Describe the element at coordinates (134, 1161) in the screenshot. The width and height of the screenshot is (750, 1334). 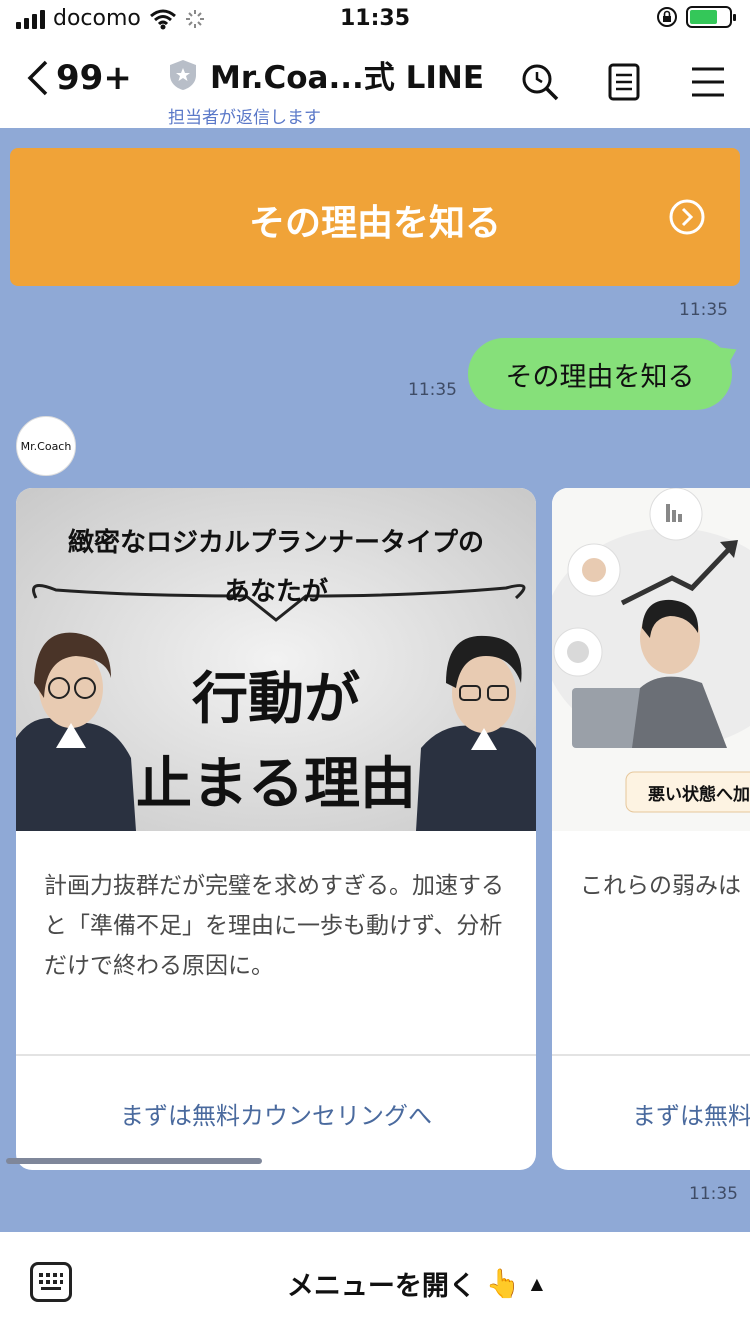
I see `carousel-scrollbar` at that location.